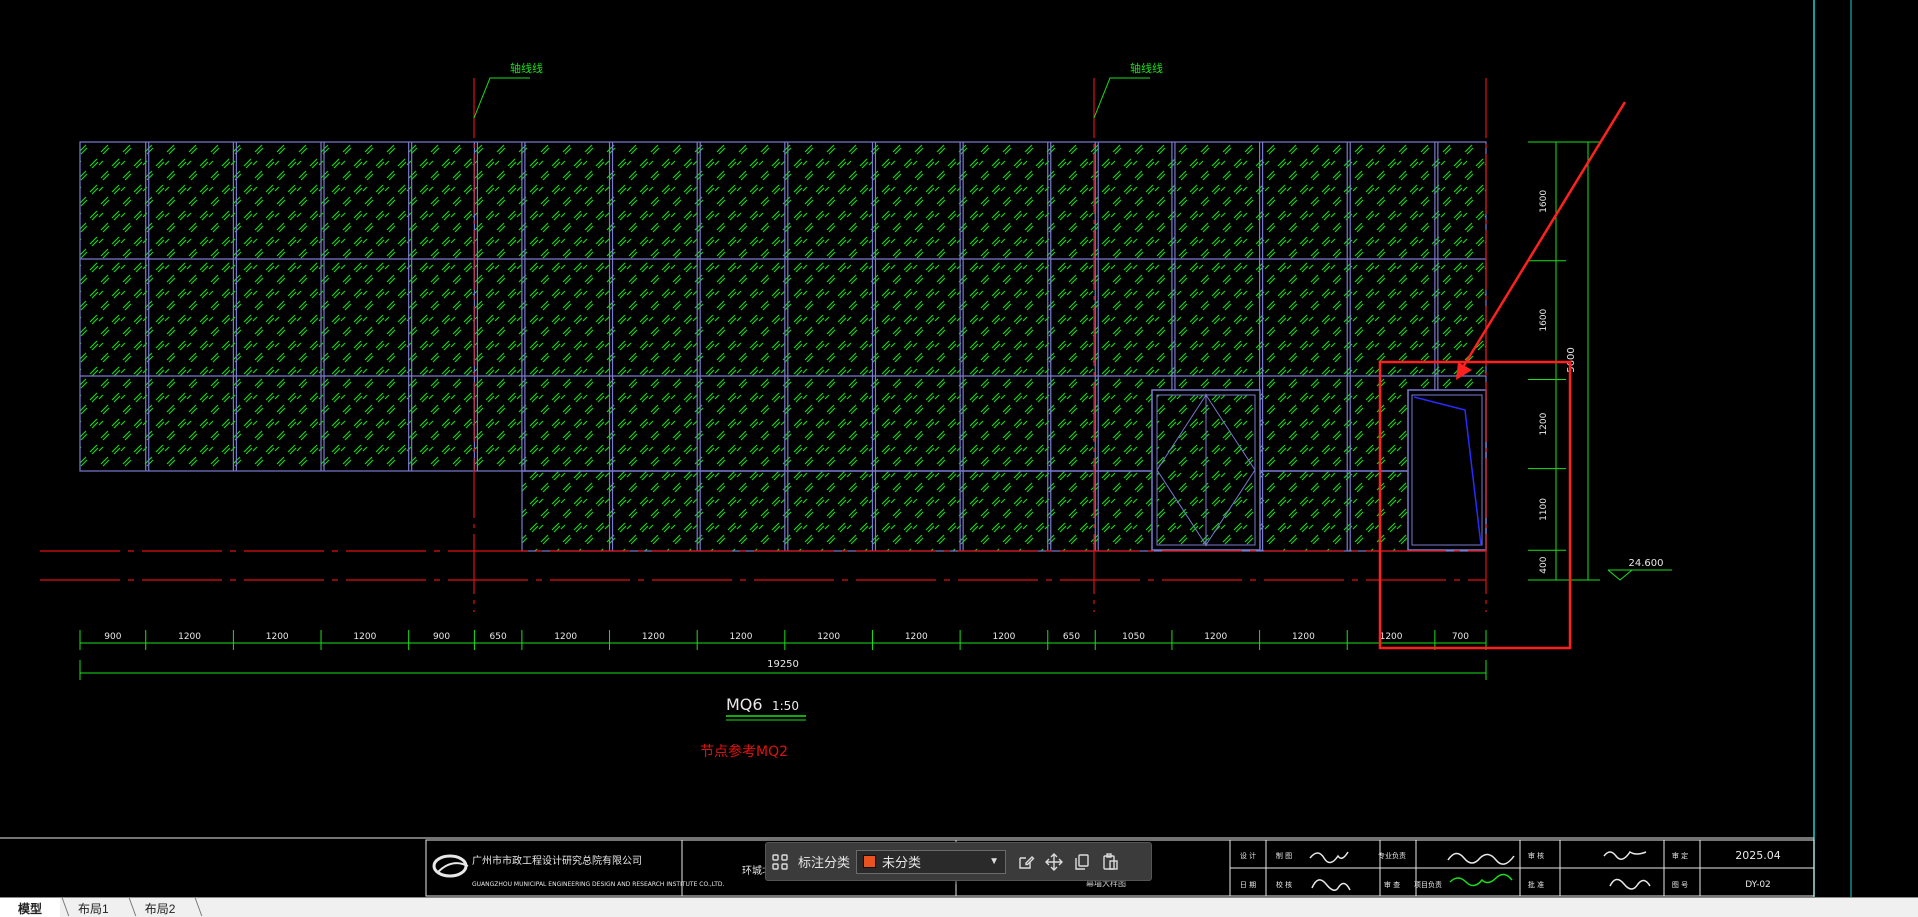  I want to click on title-block-role: 审 定, so click(1680, 855).